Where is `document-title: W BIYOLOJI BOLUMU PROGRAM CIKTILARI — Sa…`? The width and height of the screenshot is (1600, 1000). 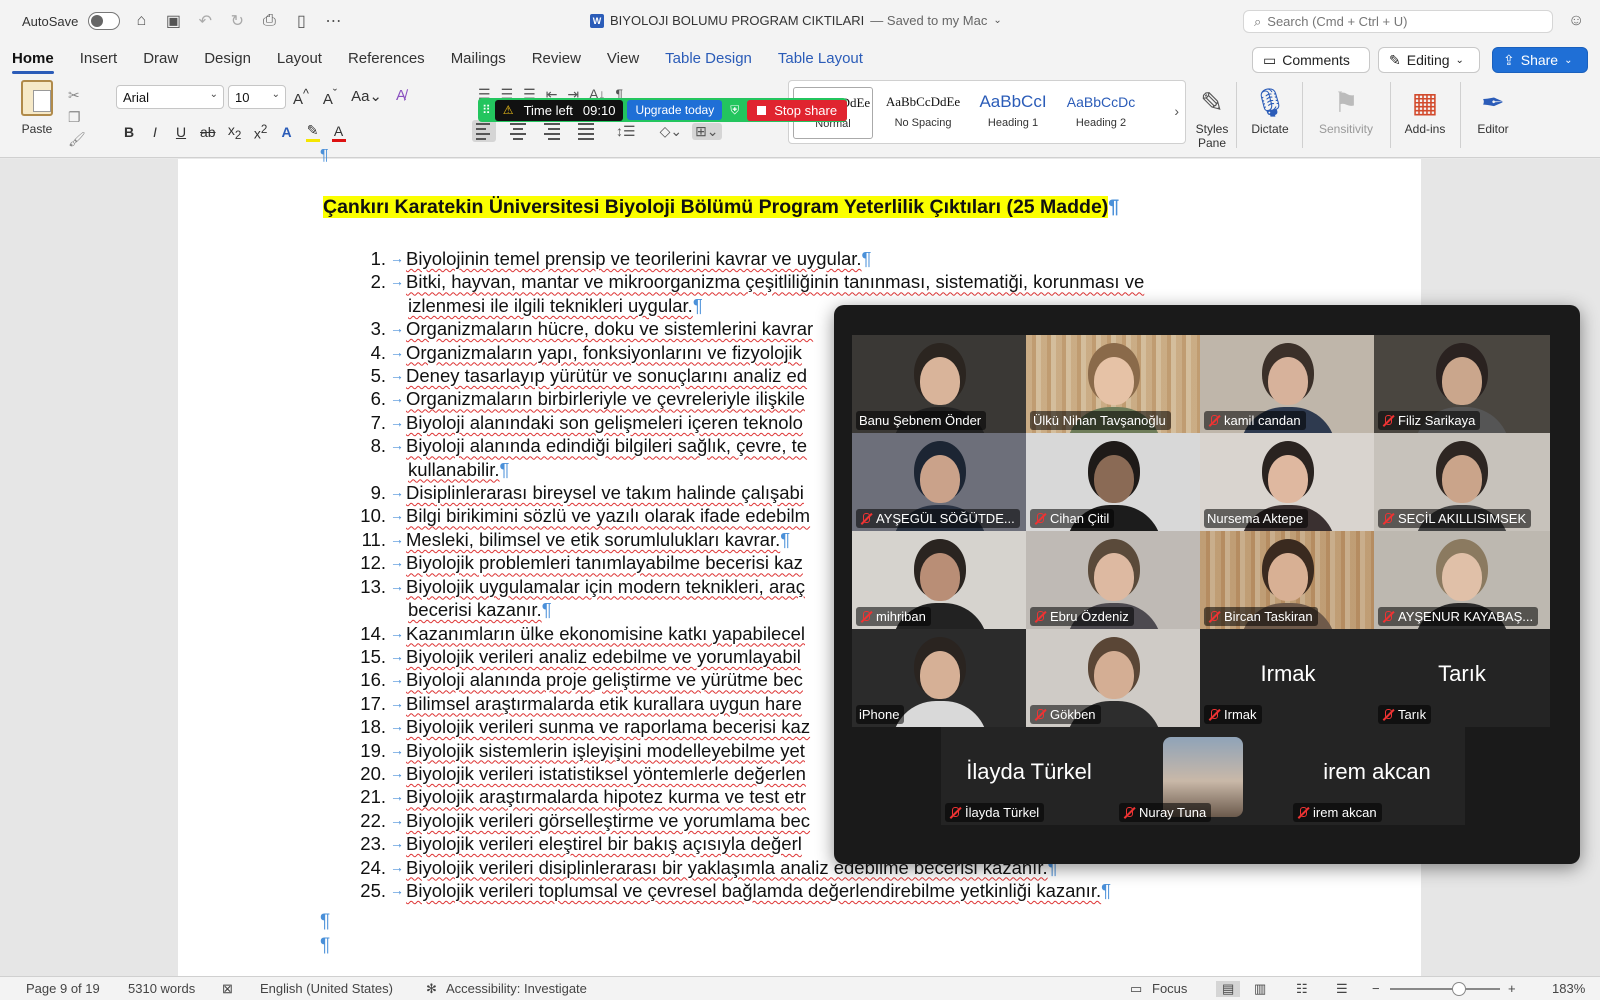 document-title: W BIYOLOJI BOLUMU PROGRAM CIKTILARI — Sa… is located at coordinates (796, 20).